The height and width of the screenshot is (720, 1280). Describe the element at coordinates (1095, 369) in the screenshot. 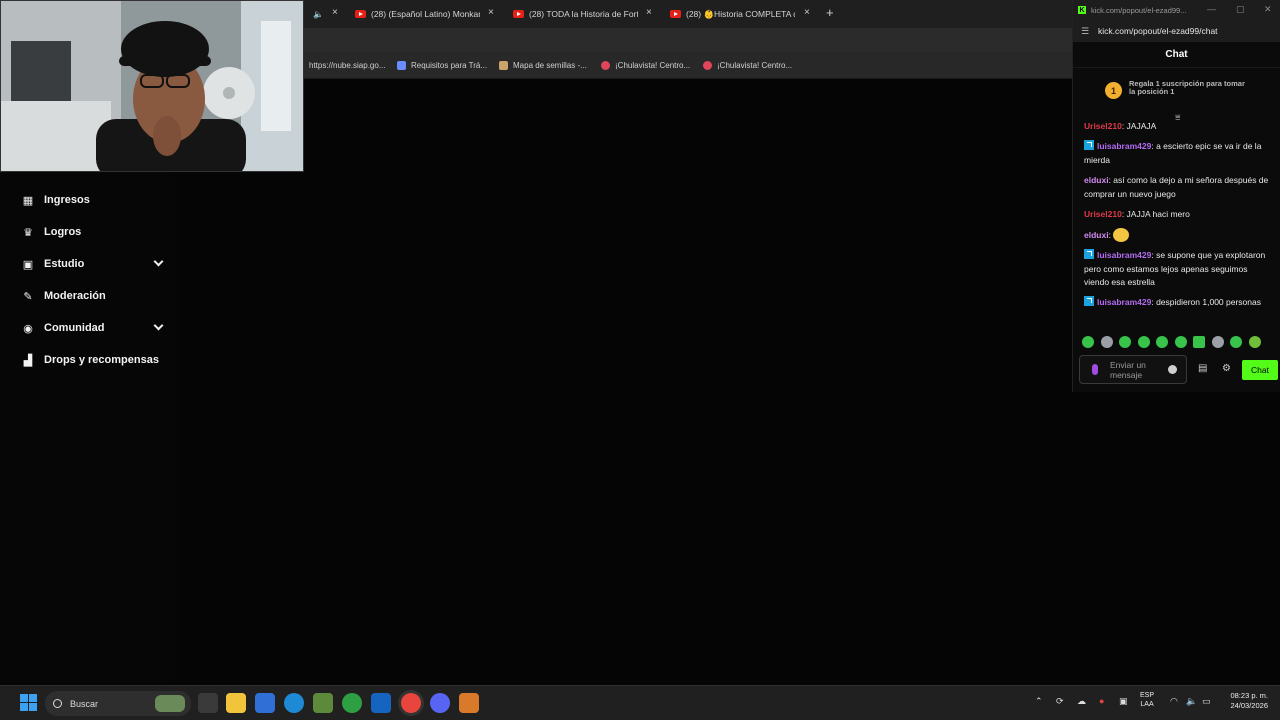

I see `microphone-icon` at that location.